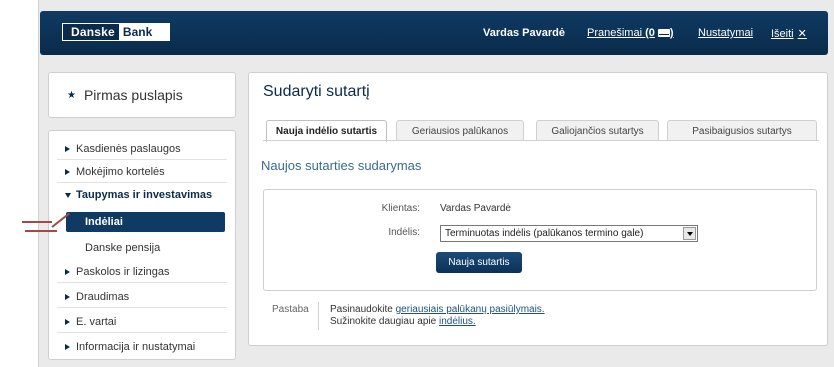  What do you see at coordinates (802, 34) in the screenshot?
I see `close-icon: ✕` at bounding box center [802, 34].